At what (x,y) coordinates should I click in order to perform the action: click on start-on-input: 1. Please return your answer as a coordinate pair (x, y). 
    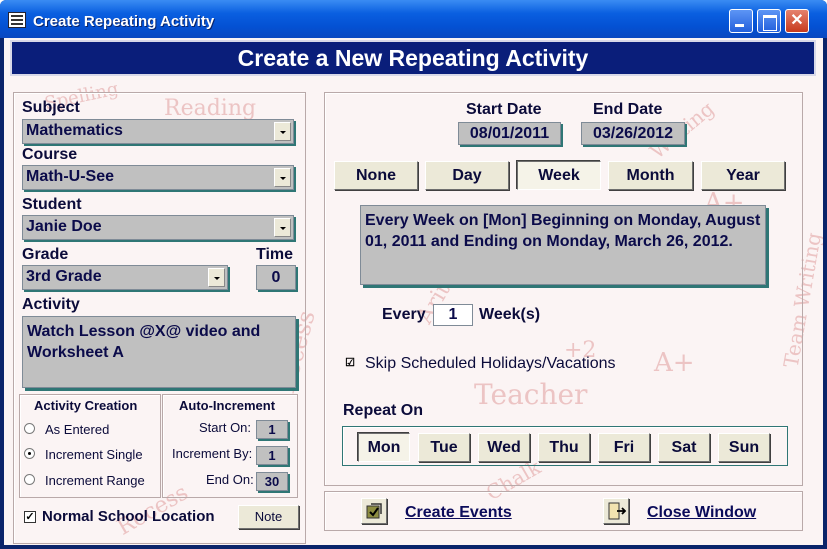
    Looking at the image, I should click on (272, 429).